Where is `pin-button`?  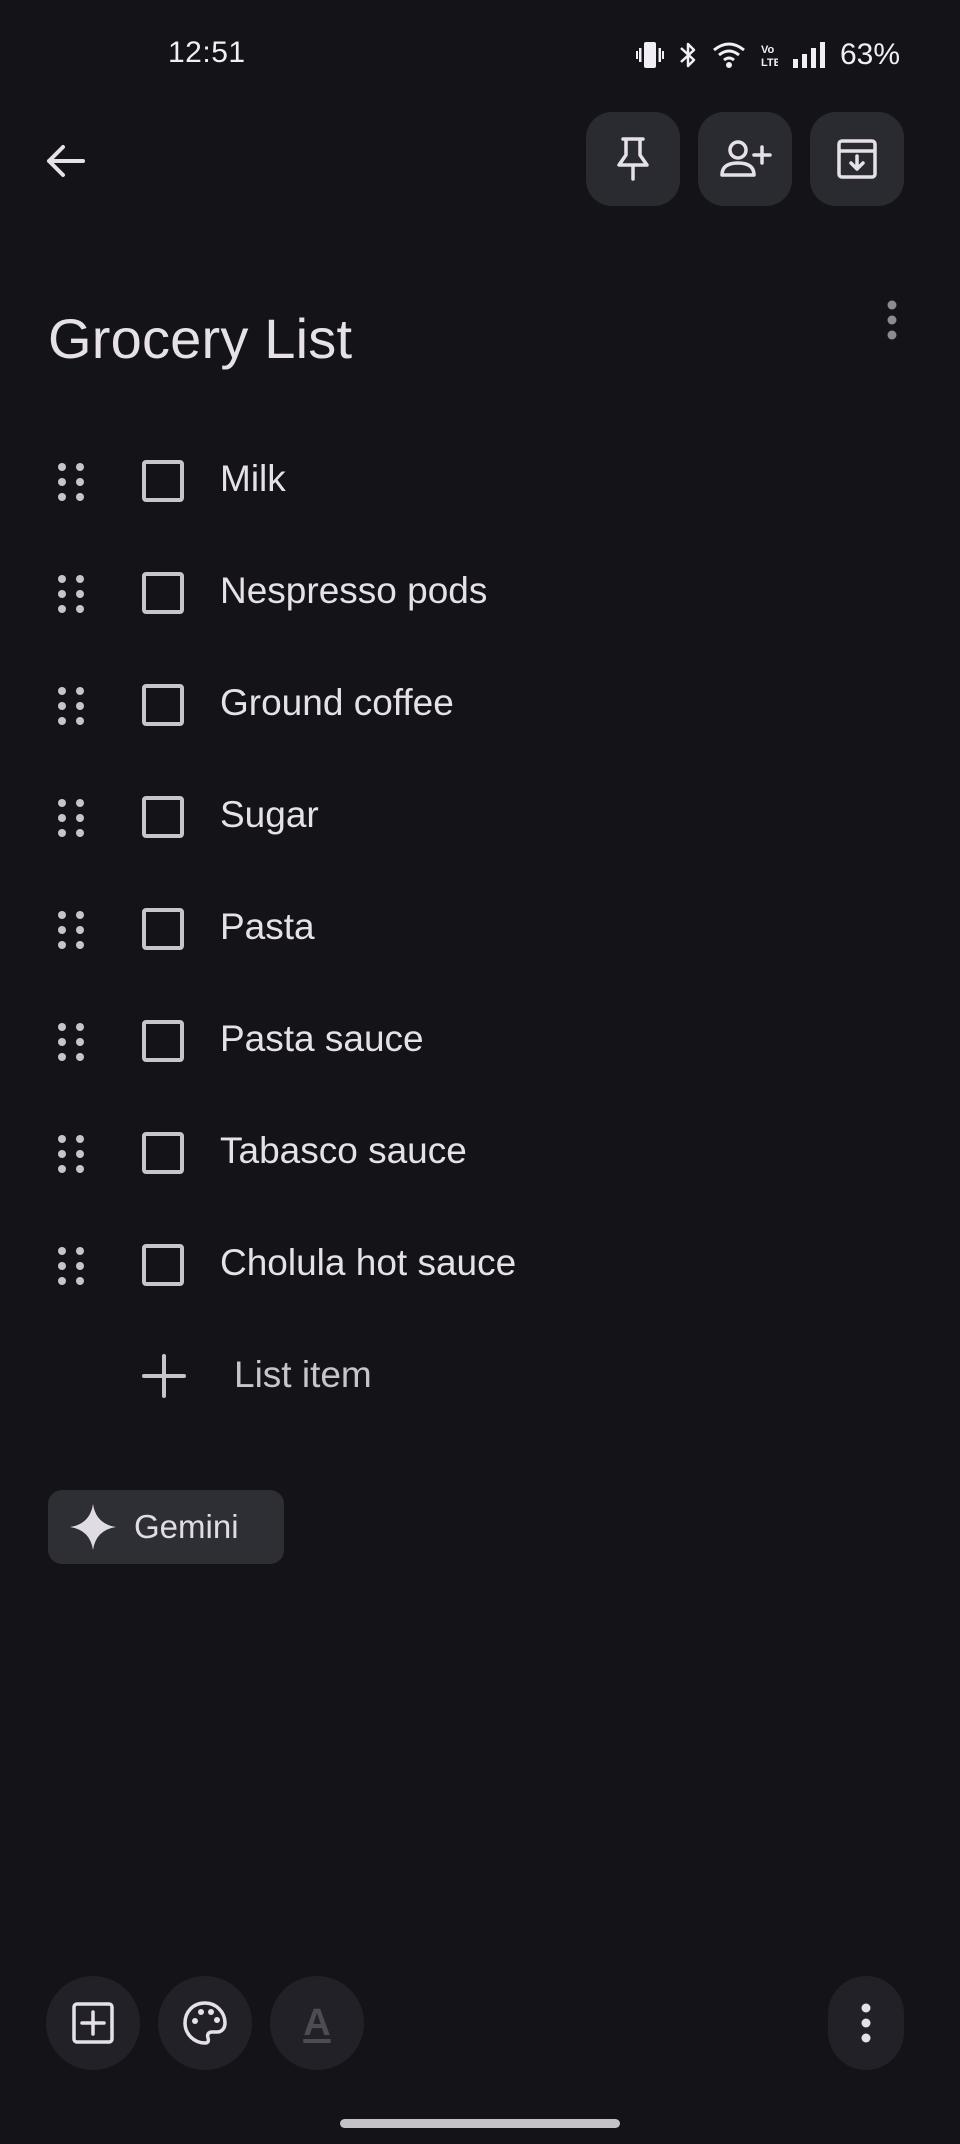
pin-button is located at coordinates (633, 159).